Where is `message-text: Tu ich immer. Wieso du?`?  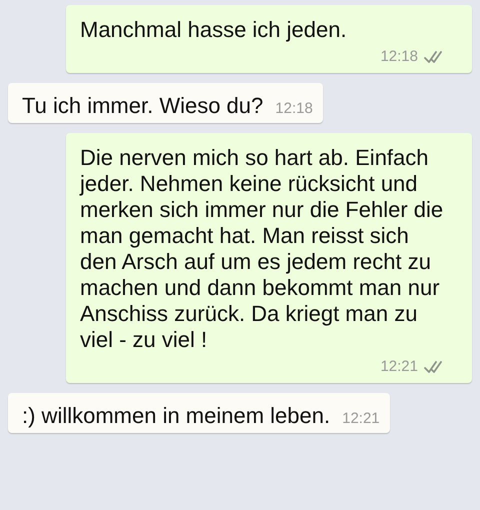 message-text: Tu ich immer. Wieso du? is located at coordinates (143, 106).